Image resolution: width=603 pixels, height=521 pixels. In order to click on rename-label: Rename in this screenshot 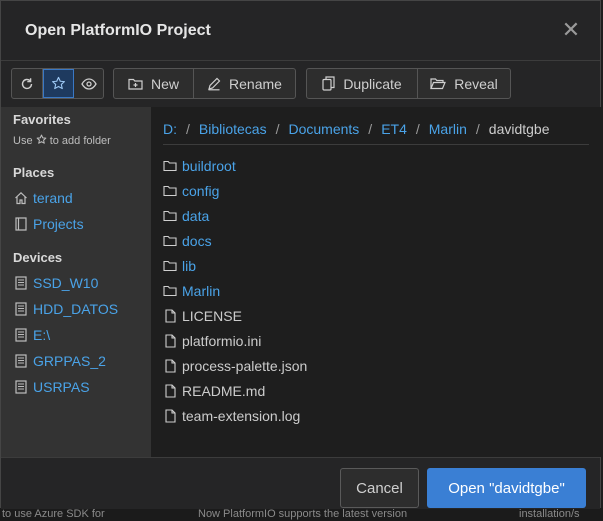, I will do `click(255, 83)`.